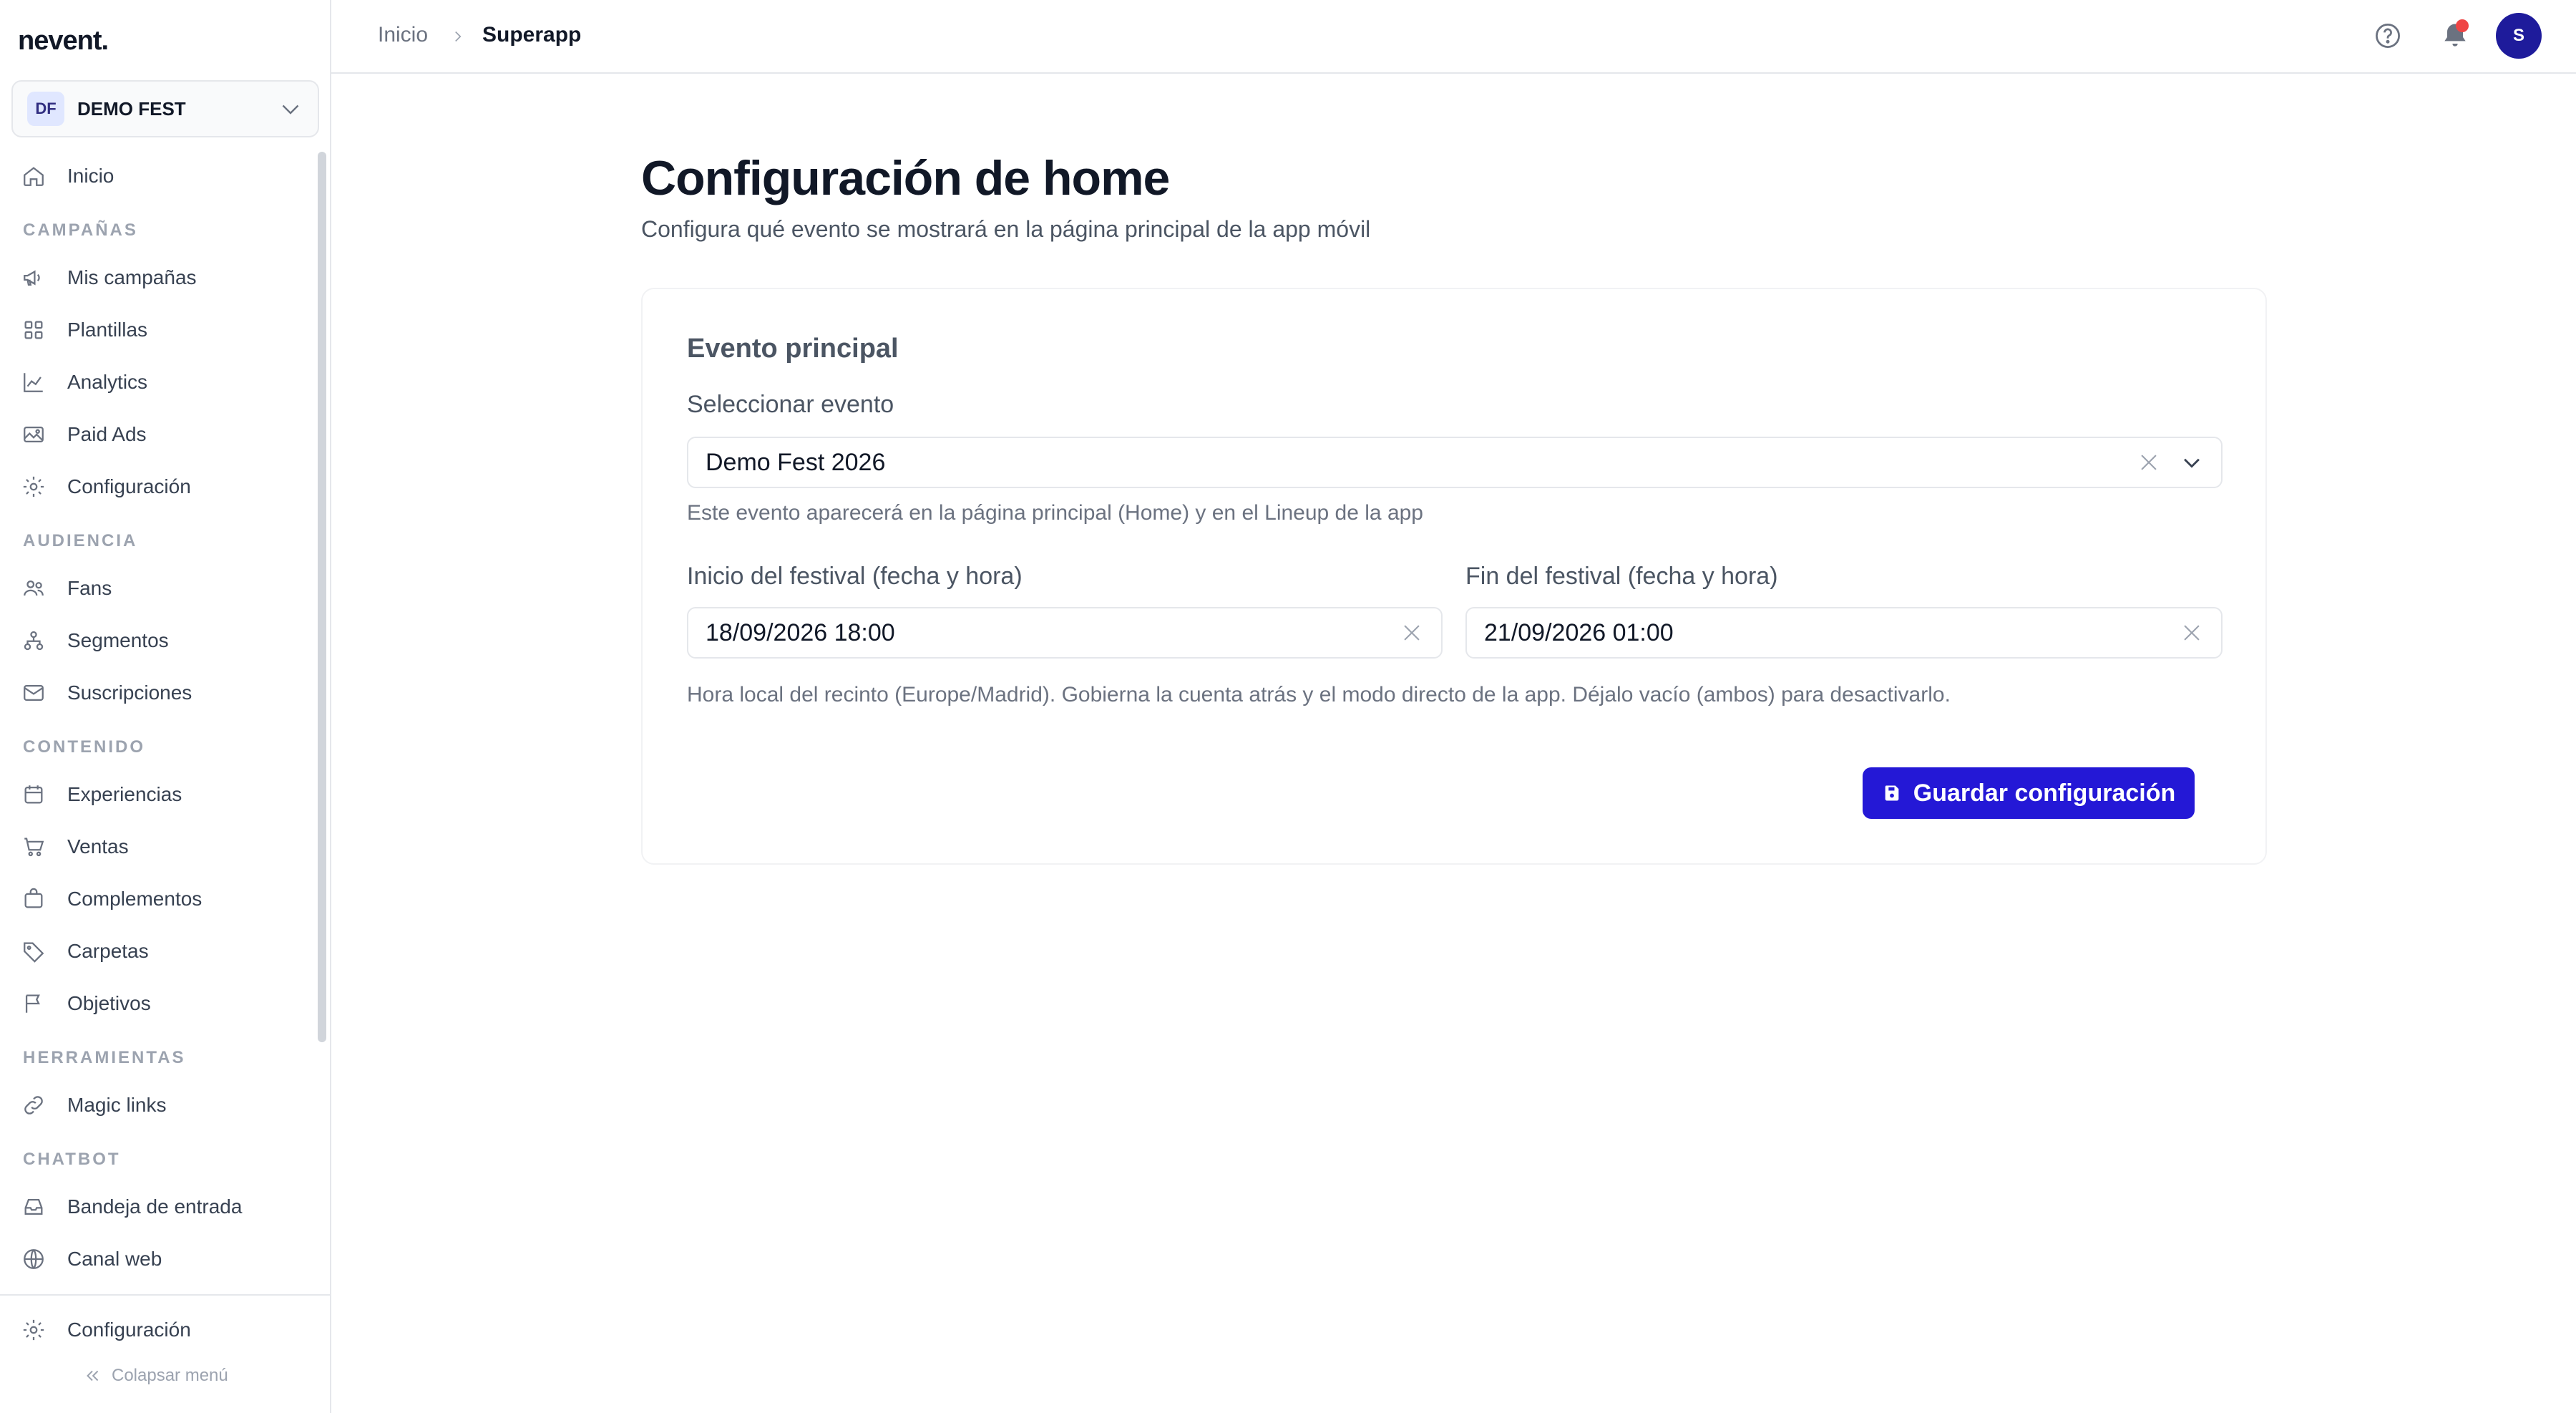 The height and width of the screenshot is (1413, 2576). What do you see at coordinates (45, 109) in the screenshot?
I see `org-badge: DF` at bounding box center [45, 109].